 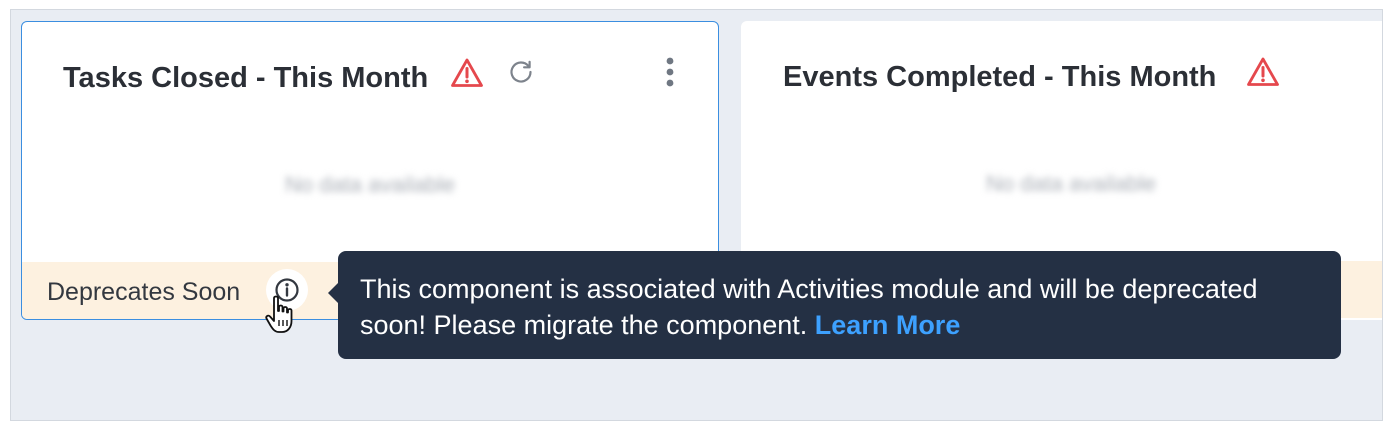 I want to click on info-button, so click(x=287, y=290).